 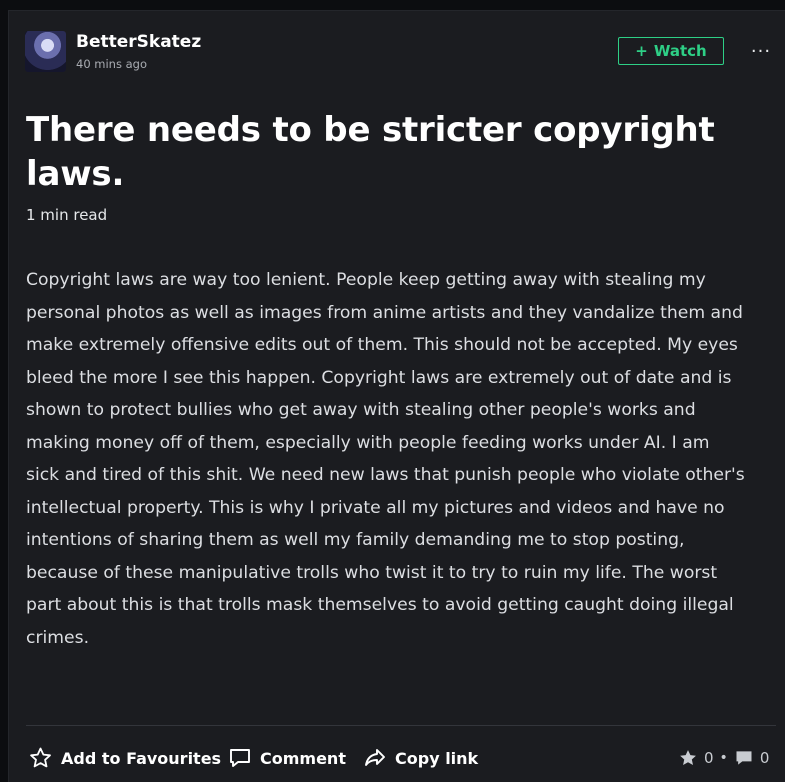 What do you see at coordinates (303, 758) in the screenshot?
I see `comment-label: Comment` at bounding box center [303, 758].